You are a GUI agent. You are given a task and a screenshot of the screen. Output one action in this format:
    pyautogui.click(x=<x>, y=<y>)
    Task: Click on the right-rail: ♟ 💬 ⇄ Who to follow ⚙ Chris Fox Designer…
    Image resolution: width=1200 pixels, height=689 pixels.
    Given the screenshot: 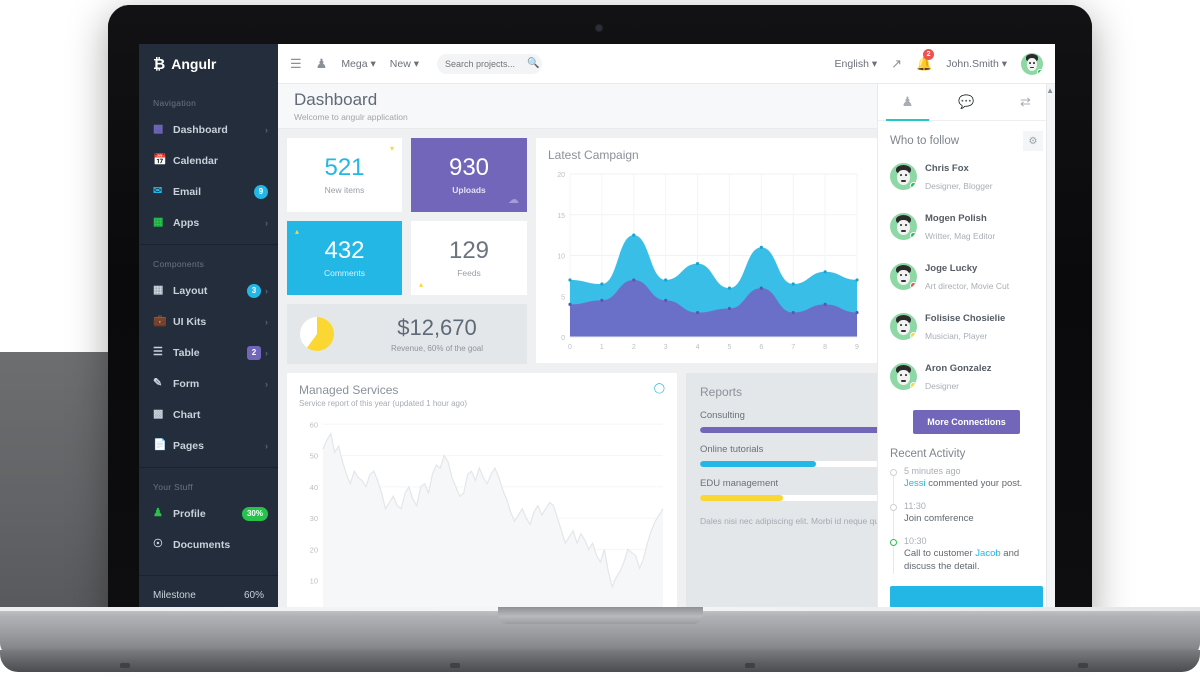 What is the action you would take?
    pyautogui.click(x=966, y=353)
    